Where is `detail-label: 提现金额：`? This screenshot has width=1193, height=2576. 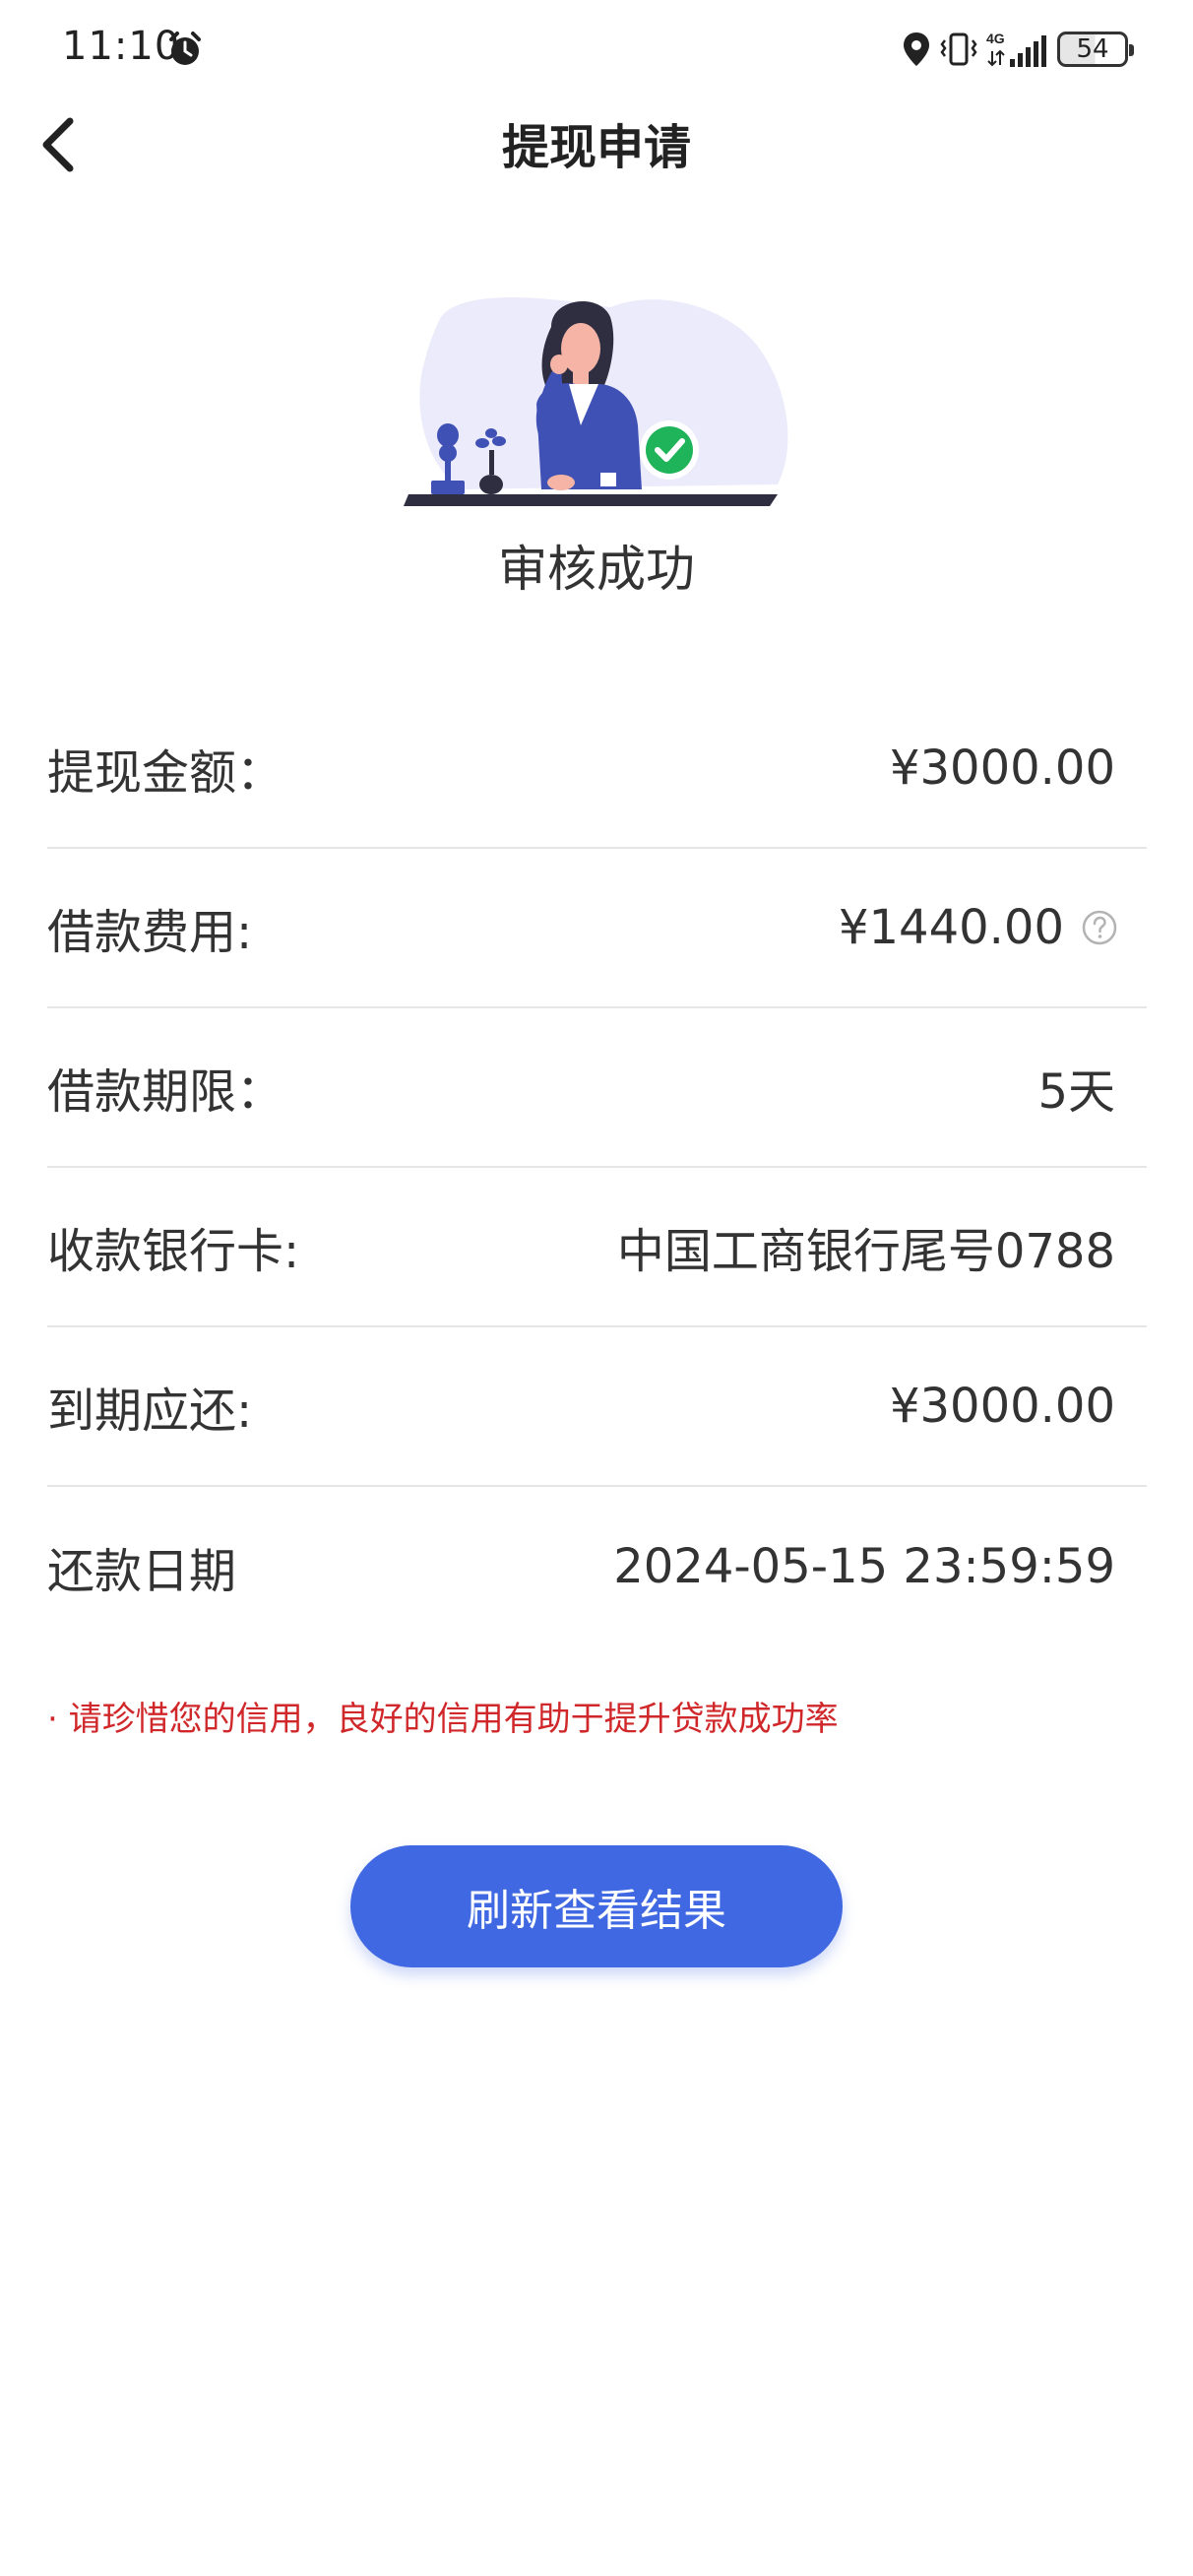
detail-label: 提现金额： is located at coordinates (165, 773).